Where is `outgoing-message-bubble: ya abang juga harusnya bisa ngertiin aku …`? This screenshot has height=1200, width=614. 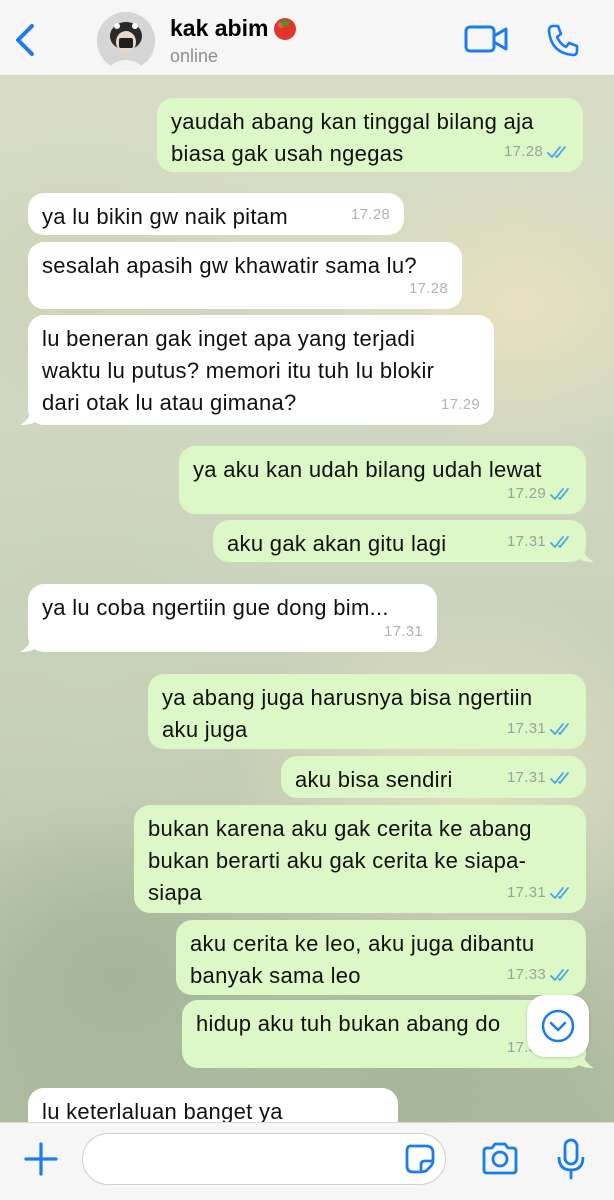
outgoing-message-bubble: ya abang juga harusnya bisa ngertiin aku … is located at coordinates (367, 711).